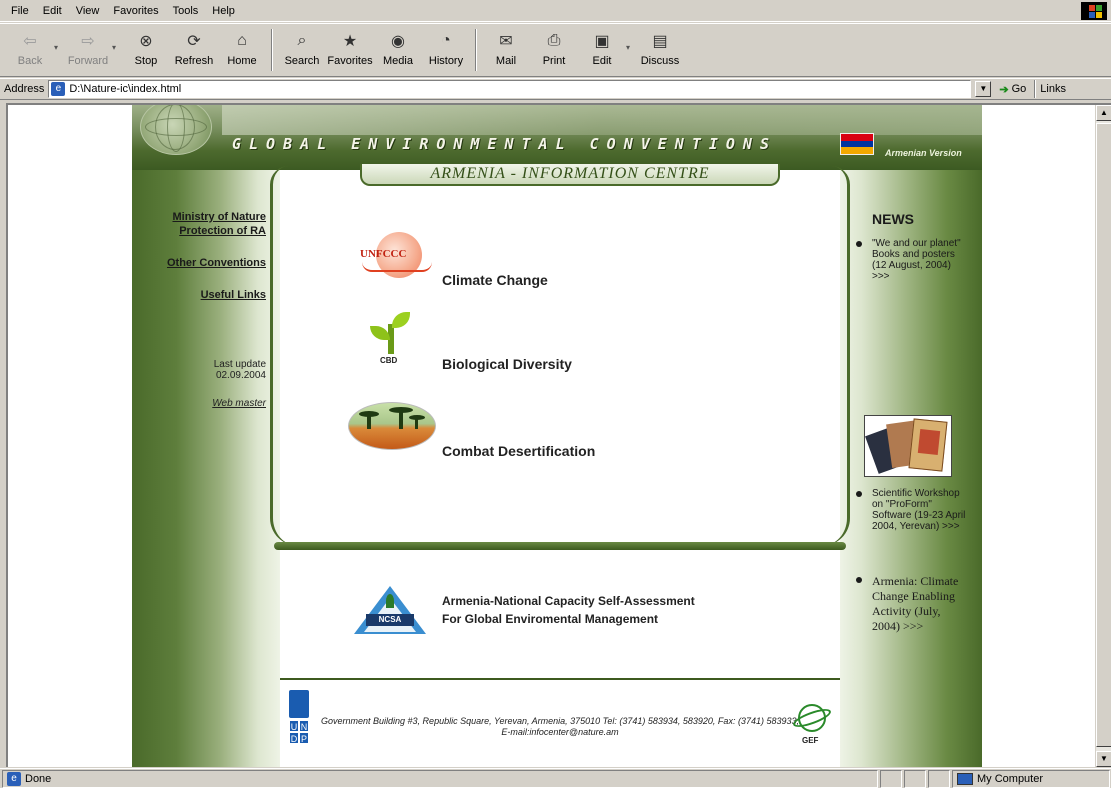 The image size is (1111, 788). What do you see at coordinates (302, 40) in the screenshot?
I see `search-icon: ⌕` at bounding box center [302, 40].